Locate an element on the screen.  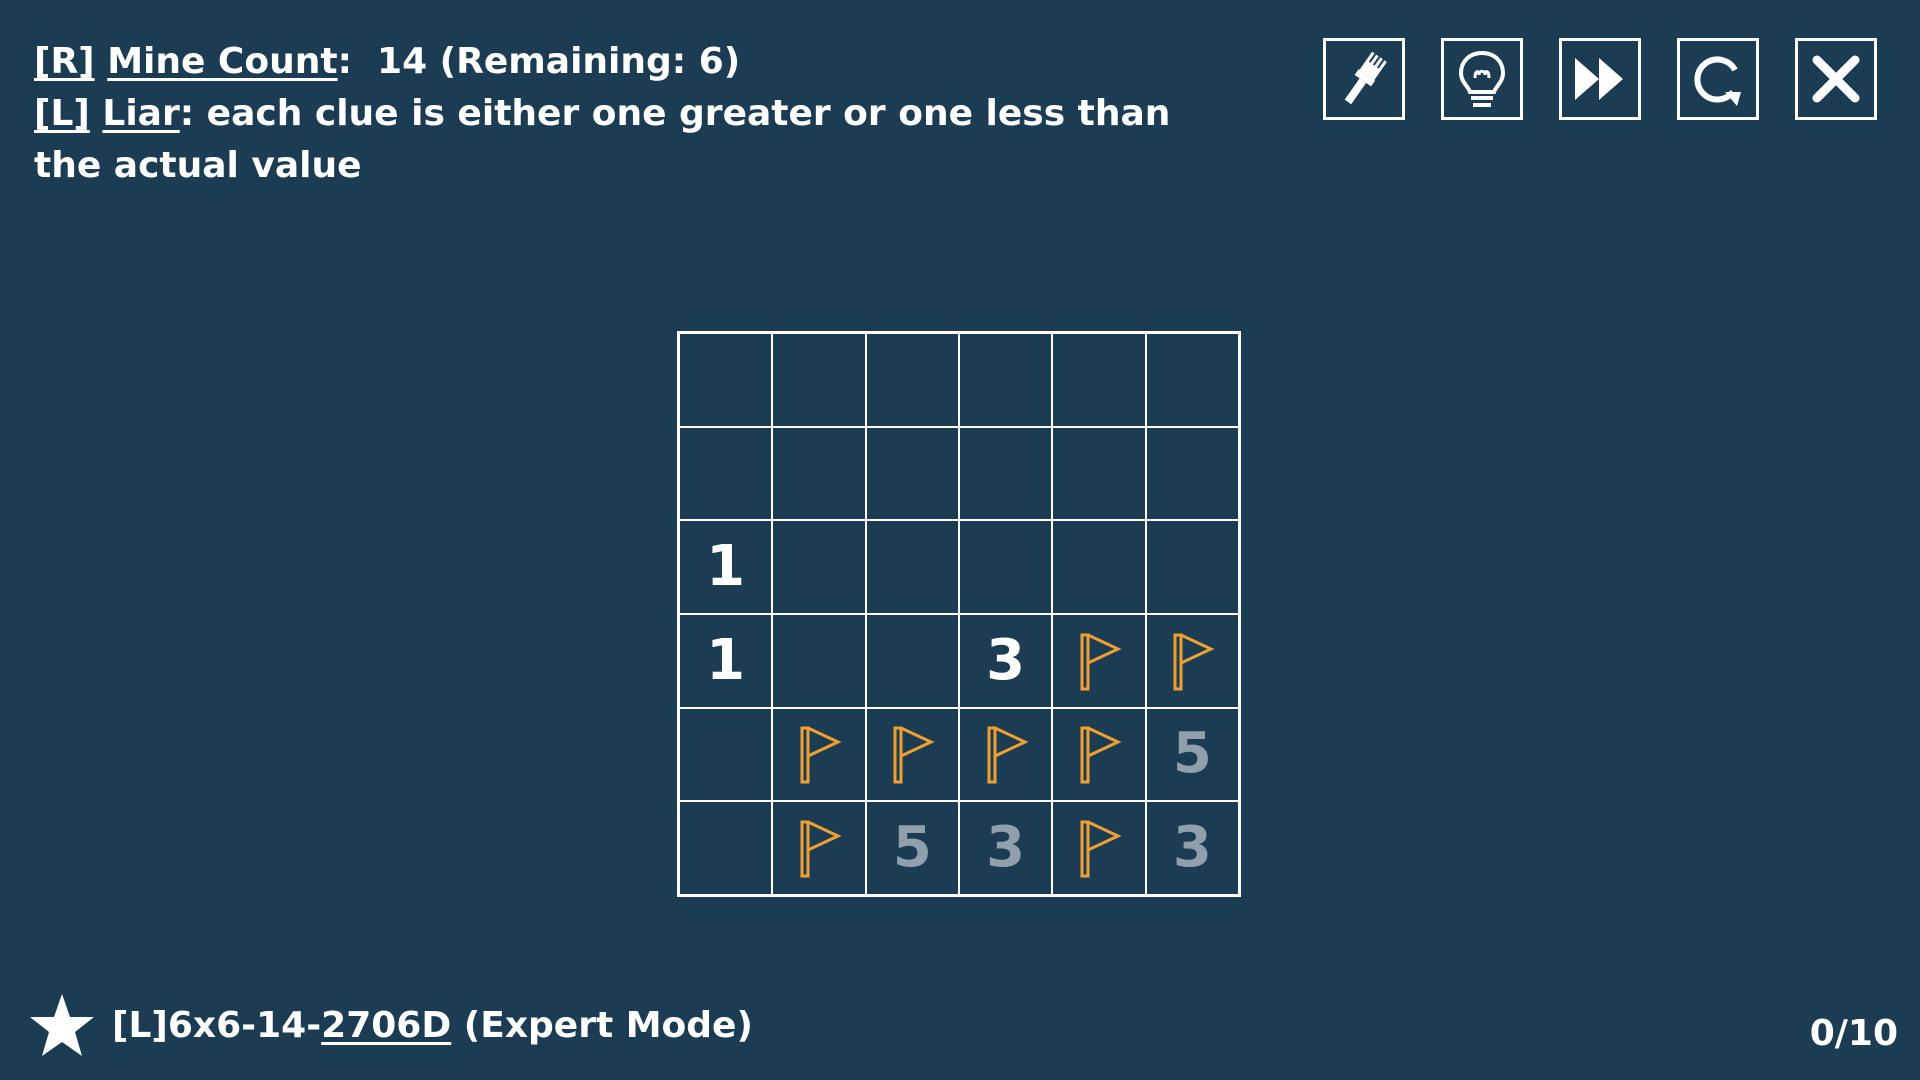
paint-brush-icon is located at coordinates (1365, 78).